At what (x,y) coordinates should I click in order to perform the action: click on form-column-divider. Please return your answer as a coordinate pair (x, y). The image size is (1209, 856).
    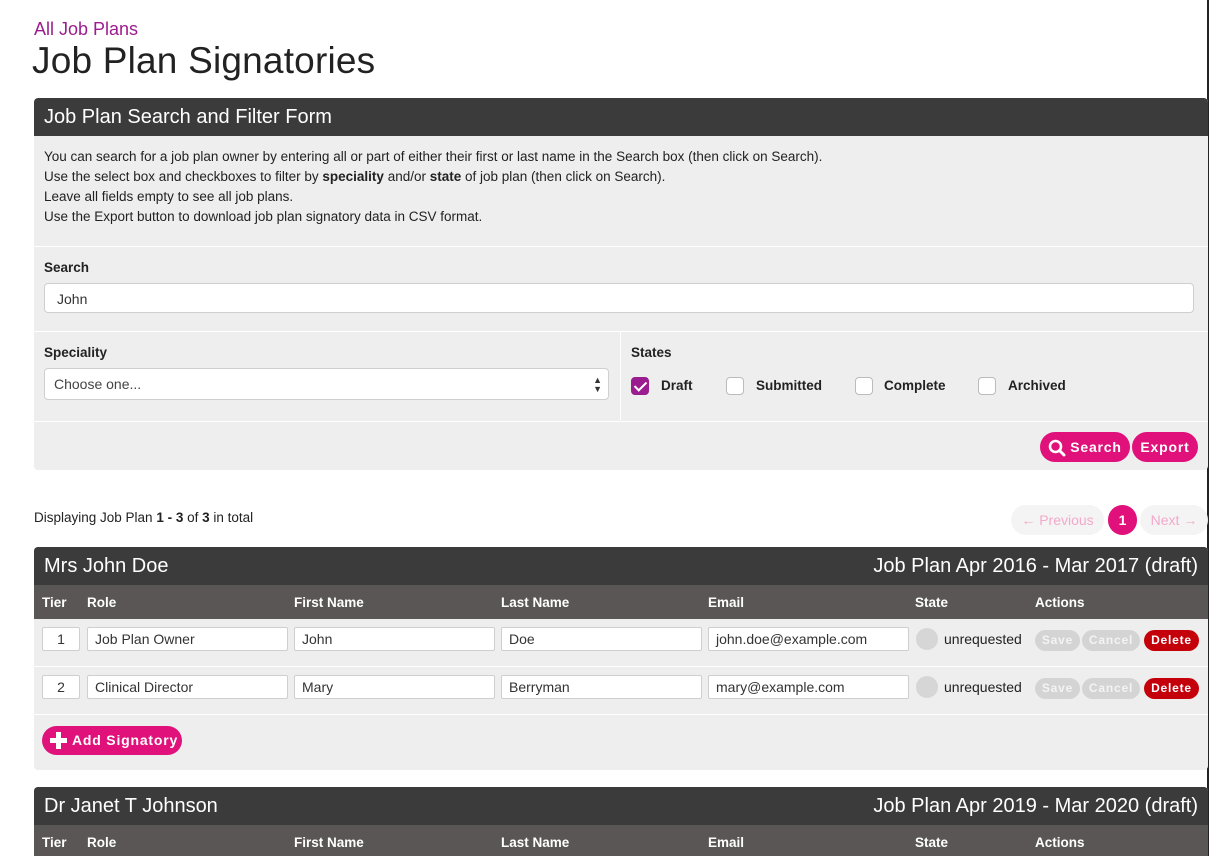
    Looking at the image, I should click on (620, 376).